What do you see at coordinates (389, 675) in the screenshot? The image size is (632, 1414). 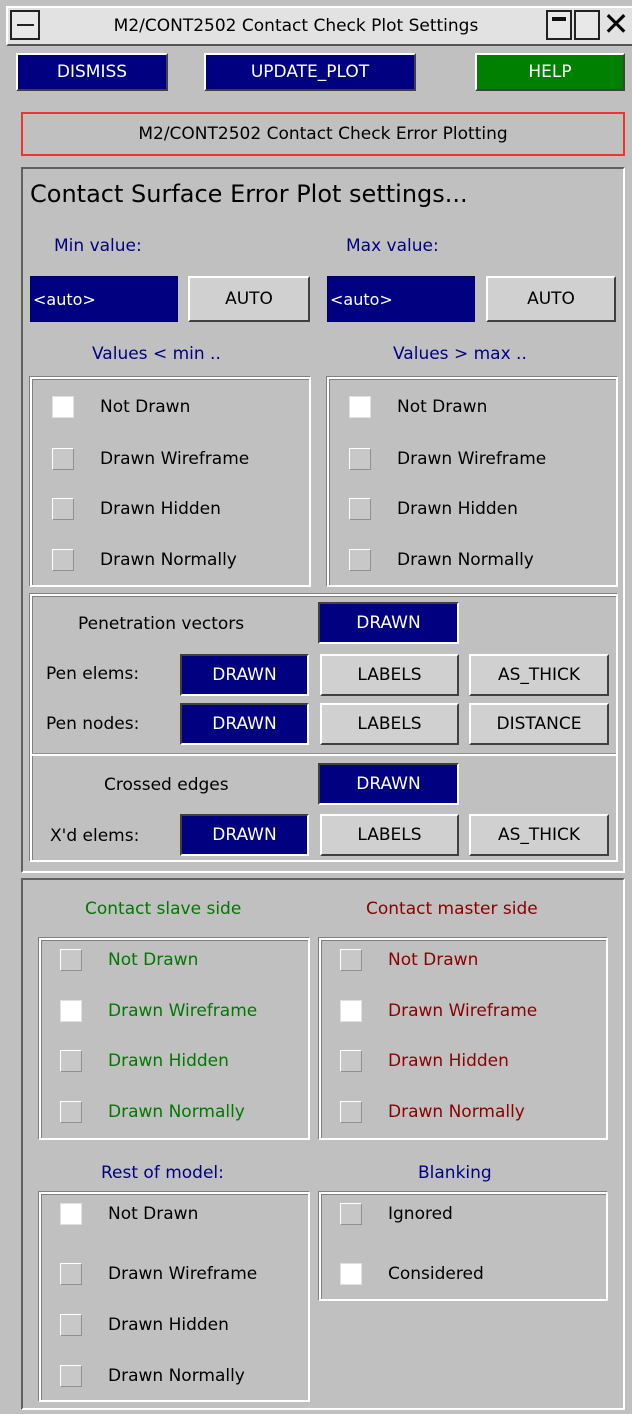 I see `pen-elems-labels-button: LABELS` at bounding box center [389, 675].